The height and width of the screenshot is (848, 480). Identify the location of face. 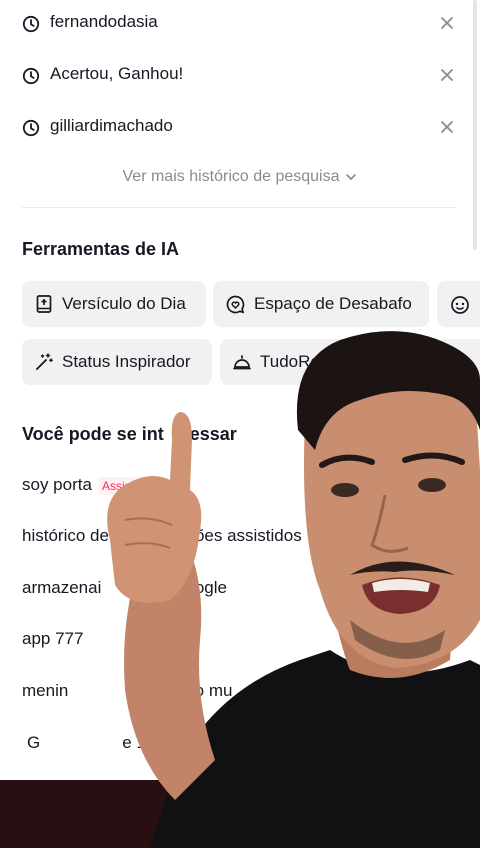
(392, 506).